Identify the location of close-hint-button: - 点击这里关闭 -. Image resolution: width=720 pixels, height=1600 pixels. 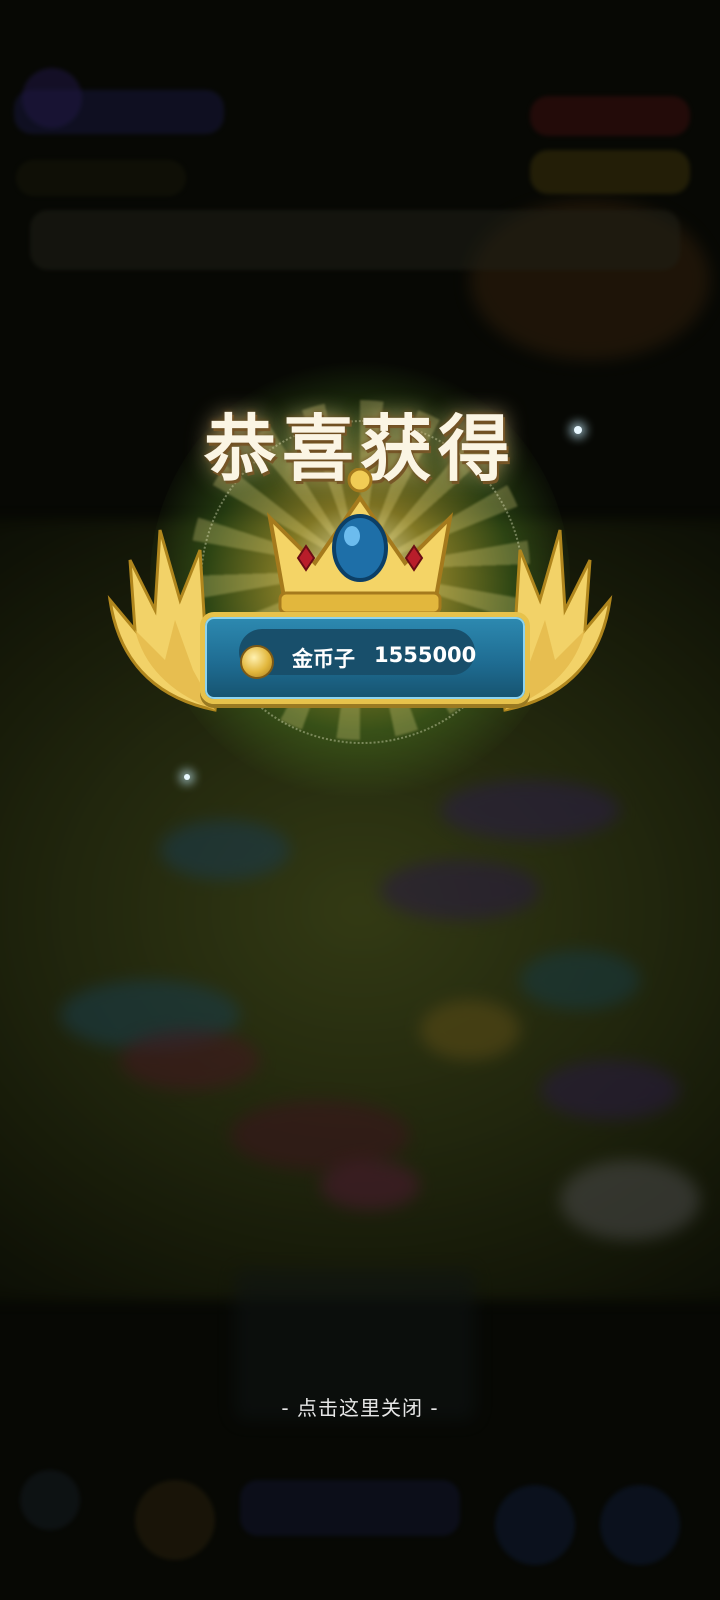
(360, 1406).